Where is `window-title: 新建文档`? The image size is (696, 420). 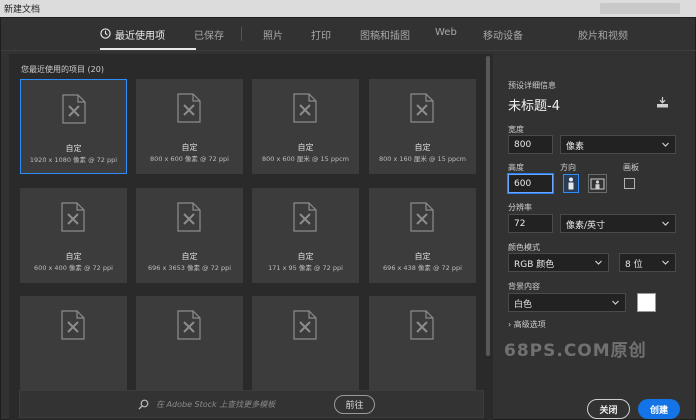 window-title: 新建文档 is located at coordinates (22, 10).